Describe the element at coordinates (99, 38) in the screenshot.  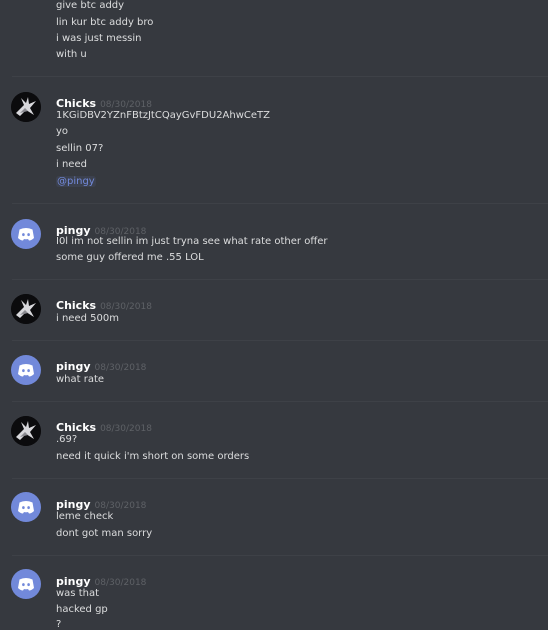
I see `message-line: i was just messin` at that location.